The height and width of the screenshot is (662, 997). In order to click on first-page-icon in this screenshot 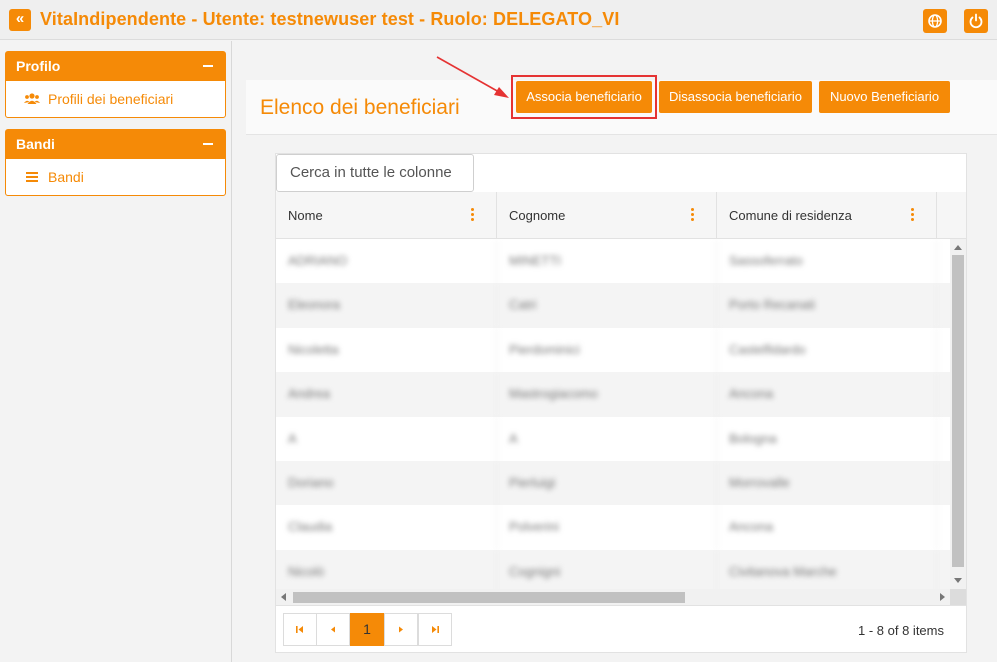, I will do `click(299, 629)`.